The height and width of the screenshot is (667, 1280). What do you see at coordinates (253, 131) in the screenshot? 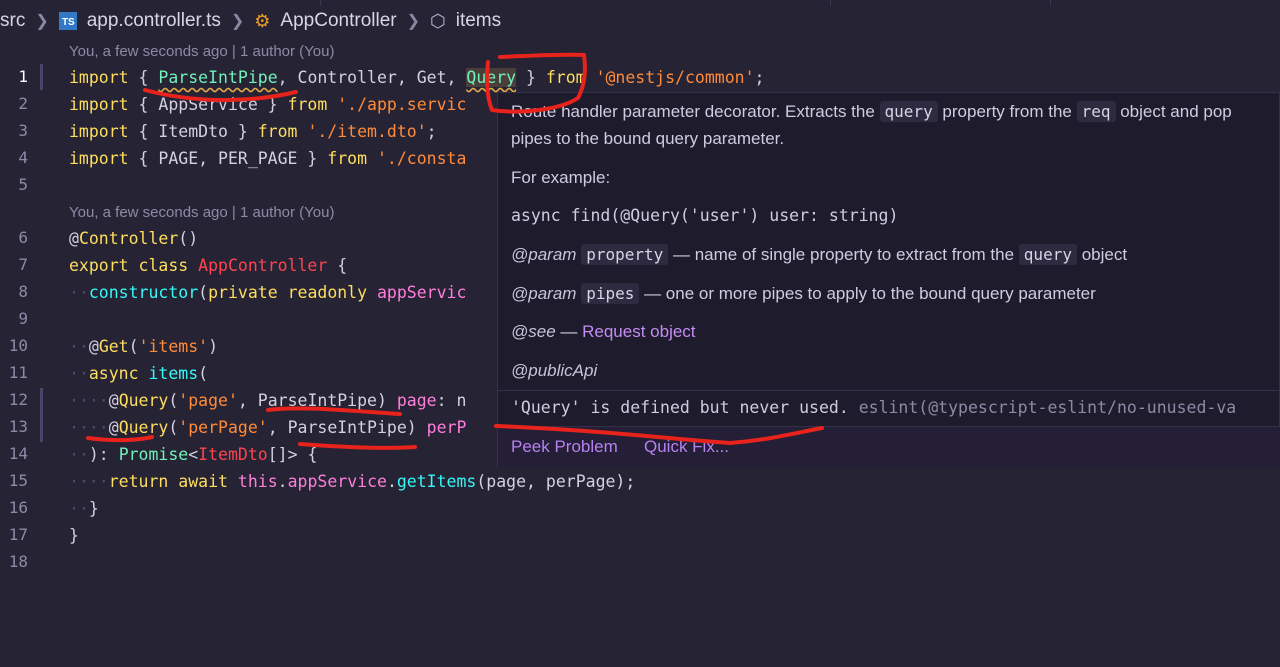
I see `code-line-3: import { ItemDto } from './item.dto';` at bounding box center [253, 131].